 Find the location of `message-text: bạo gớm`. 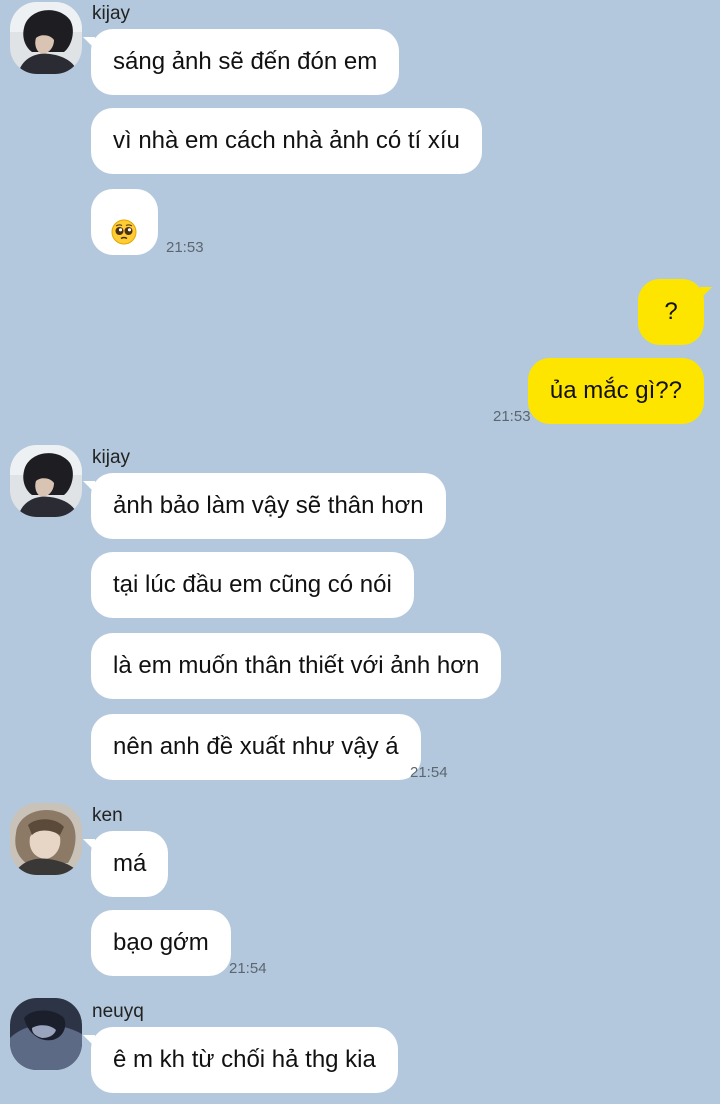

message-text: bạo gớm is located at coordinates (161, 942).